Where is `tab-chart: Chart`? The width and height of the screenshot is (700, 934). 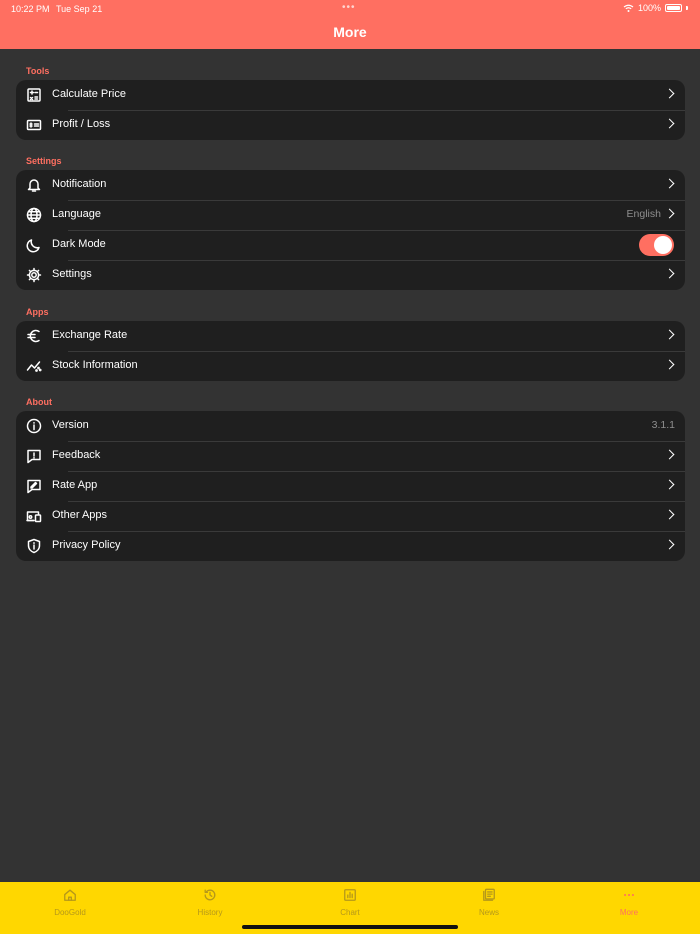 tab-chart: Chart is located at coordinates (350, 902).